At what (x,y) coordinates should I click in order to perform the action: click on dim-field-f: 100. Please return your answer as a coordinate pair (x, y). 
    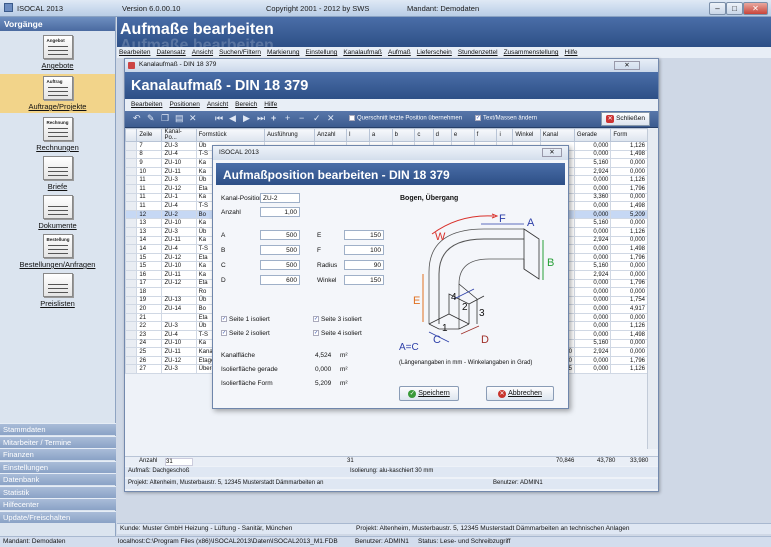
    Looking at the image, I should click on (364, 250).